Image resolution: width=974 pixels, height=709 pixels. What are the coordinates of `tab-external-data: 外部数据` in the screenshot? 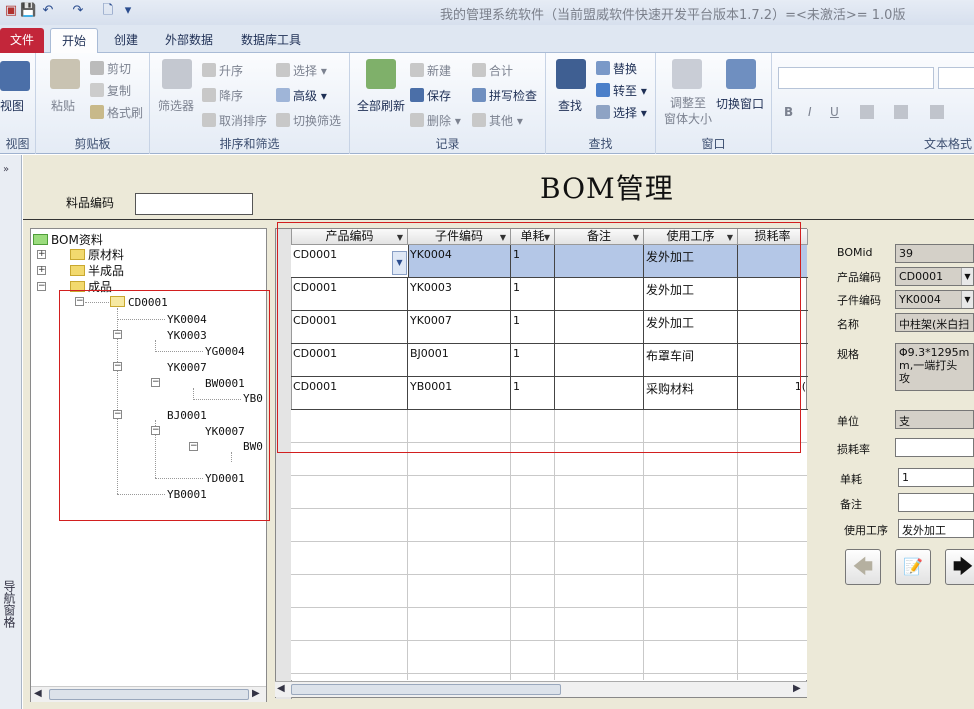 It's located at (189, 40).